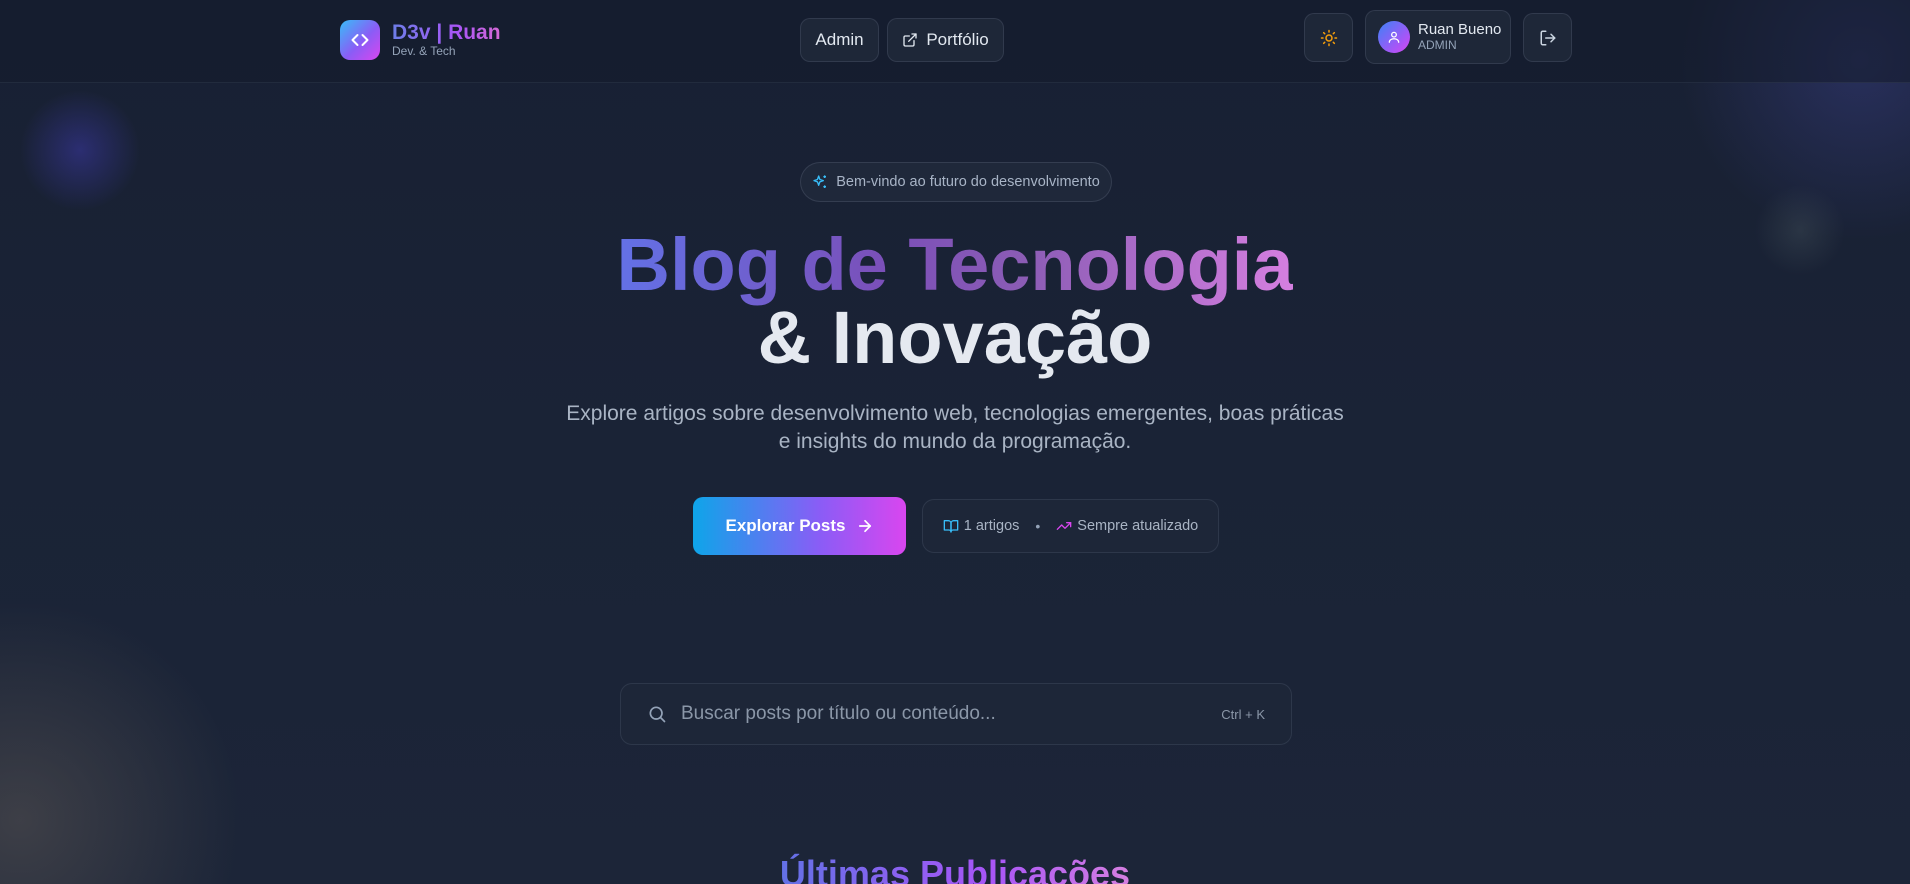  What do you see at coordinates (951, 526) in the screenshot?
I see `book-open-icon` at bounding box center [951, 526].